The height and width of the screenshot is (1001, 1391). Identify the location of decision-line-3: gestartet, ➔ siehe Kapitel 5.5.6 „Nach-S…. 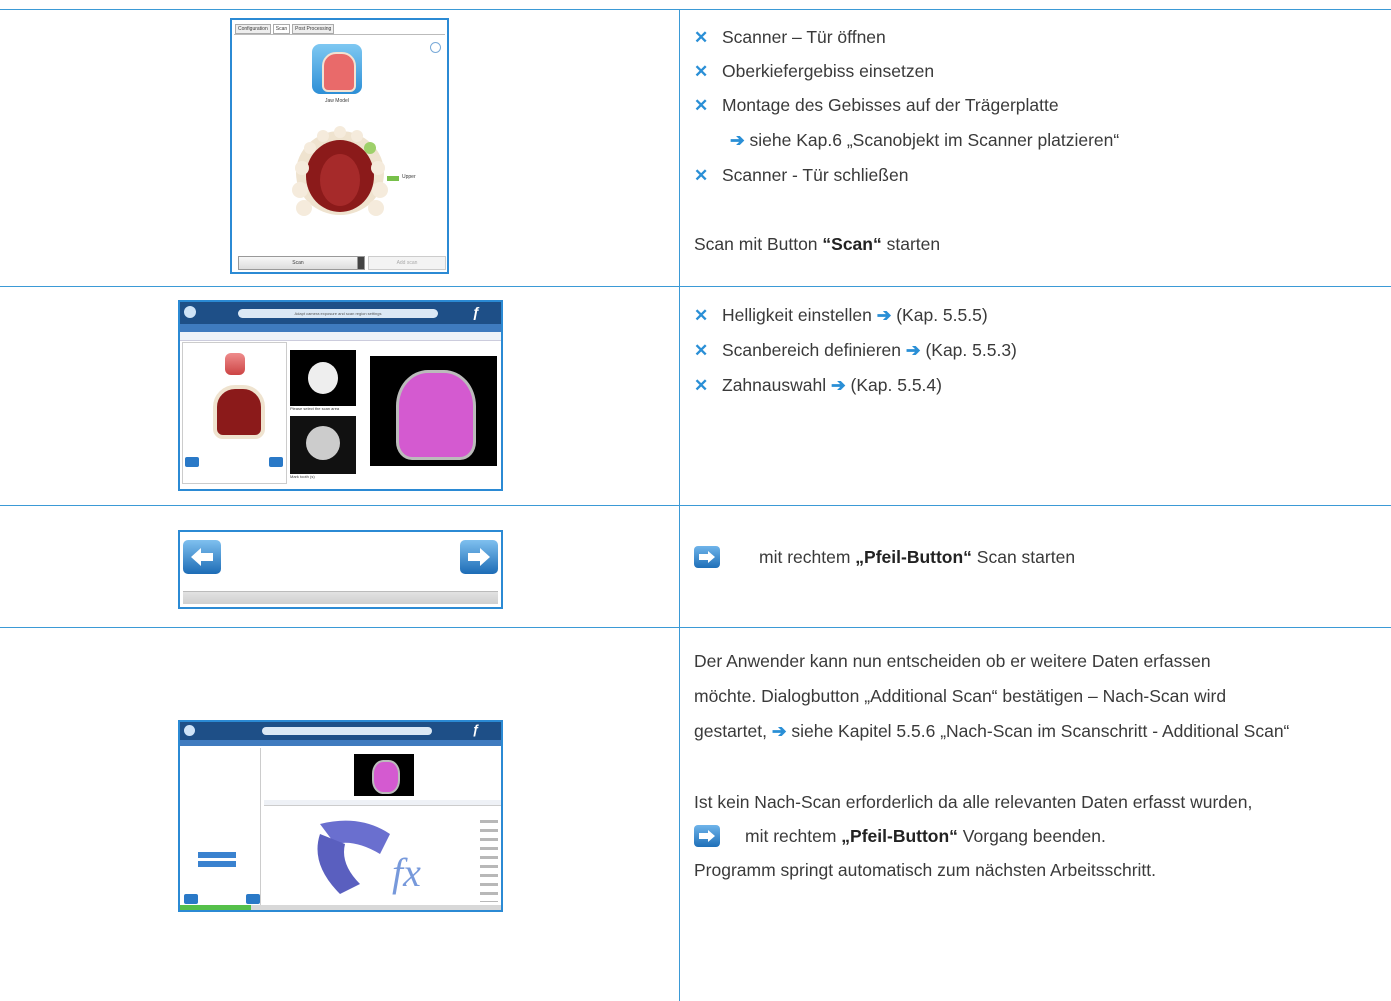
(992, 731).